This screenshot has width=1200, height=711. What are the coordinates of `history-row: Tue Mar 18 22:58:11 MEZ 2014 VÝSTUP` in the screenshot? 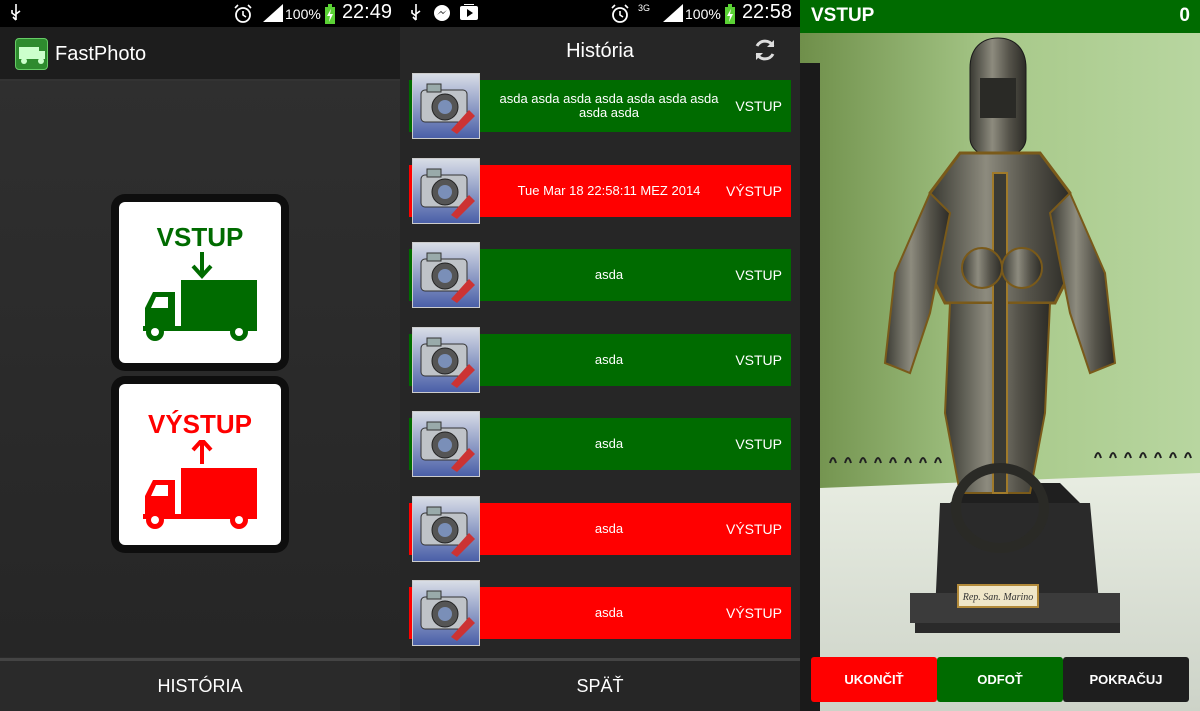 It's located at (600, 190).